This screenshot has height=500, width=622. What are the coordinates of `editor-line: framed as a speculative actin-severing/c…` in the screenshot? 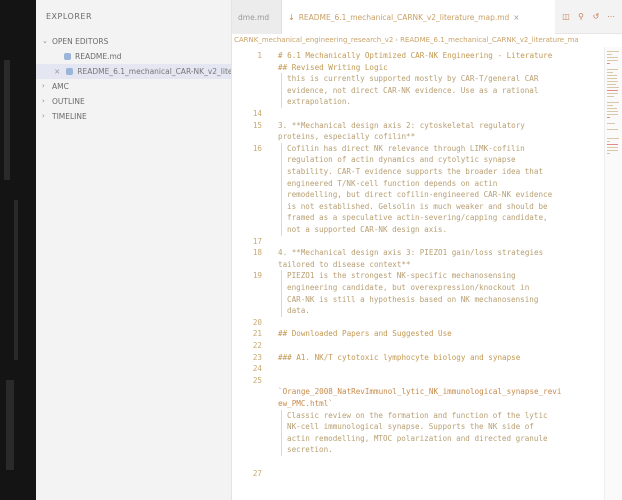 It's located at (418, 217).